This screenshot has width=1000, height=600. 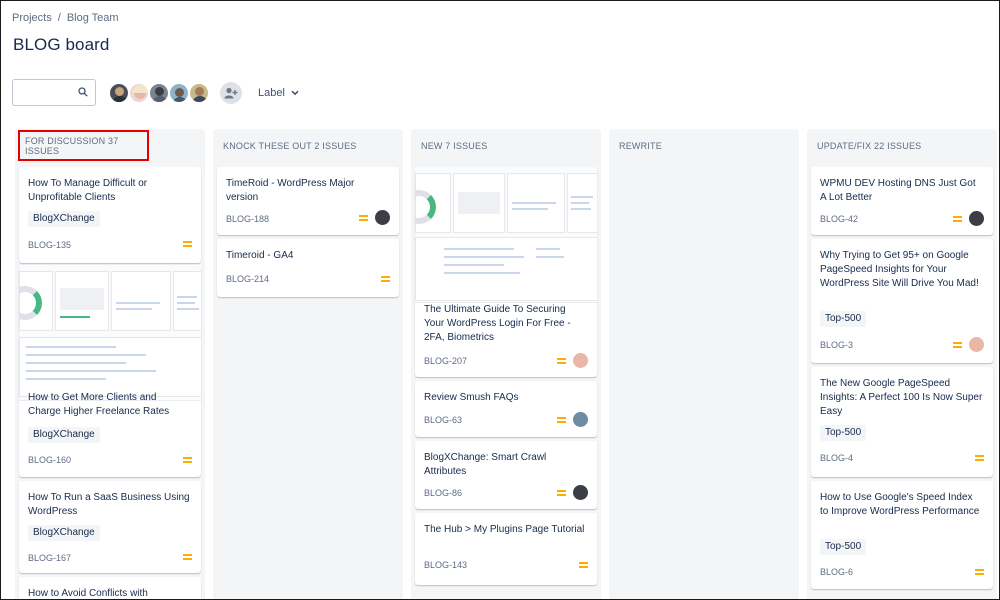 I want to click on breadcrumb-team: Blog Team, so click(x=93, y=18).